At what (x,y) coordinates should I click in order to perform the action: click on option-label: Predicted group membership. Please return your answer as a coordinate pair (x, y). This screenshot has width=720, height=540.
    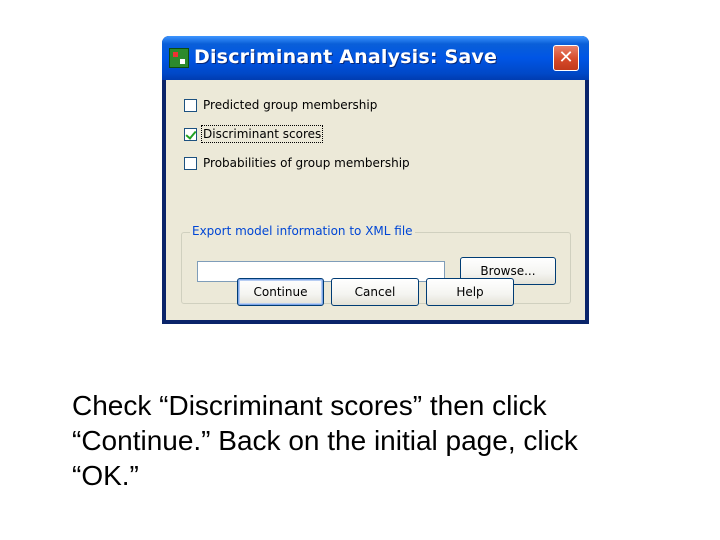
    Looking at the image, I should click on (290, 105).